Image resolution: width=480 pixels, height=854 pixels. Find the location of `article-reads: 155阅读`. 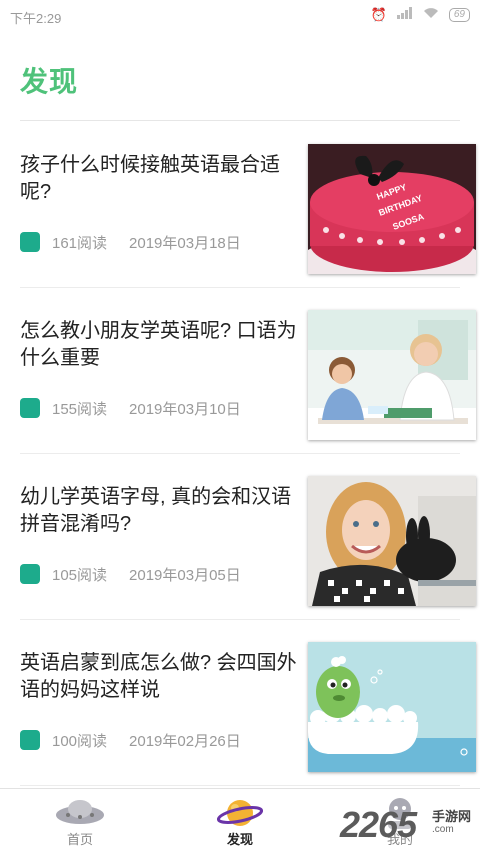

article-reads: 155阅读 is located at coordinates (80, 409).